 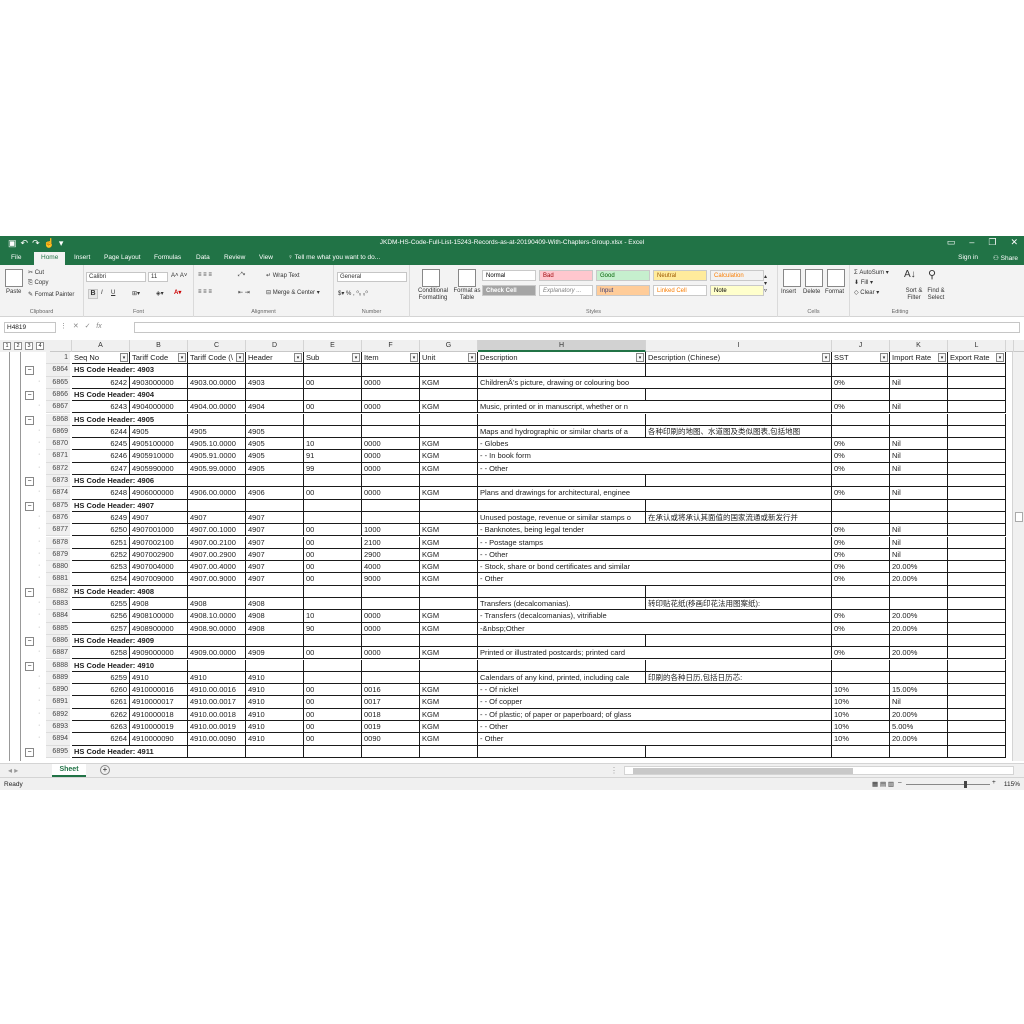 I want to click on autosum-button: Σ AutoSum ▾, so click(x=871, y=272).